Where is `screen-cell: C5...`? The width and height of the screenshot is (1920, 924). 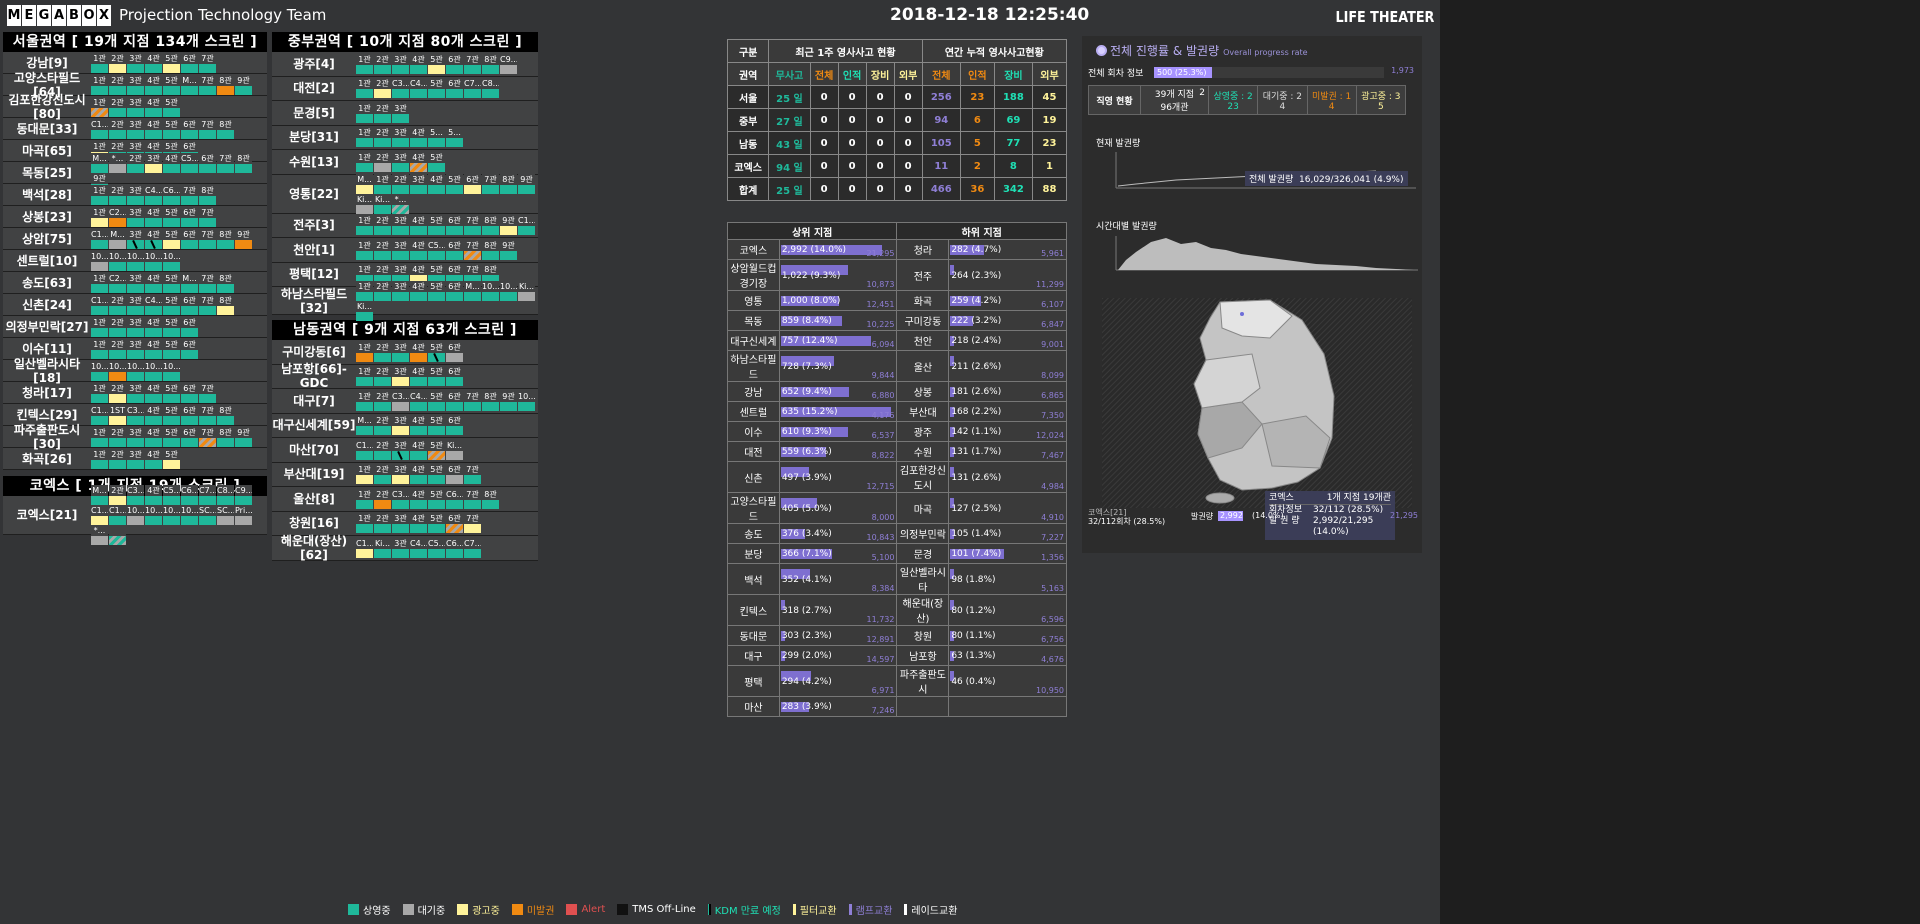
screen-cell: C5... is located at coordinates (189, 162).